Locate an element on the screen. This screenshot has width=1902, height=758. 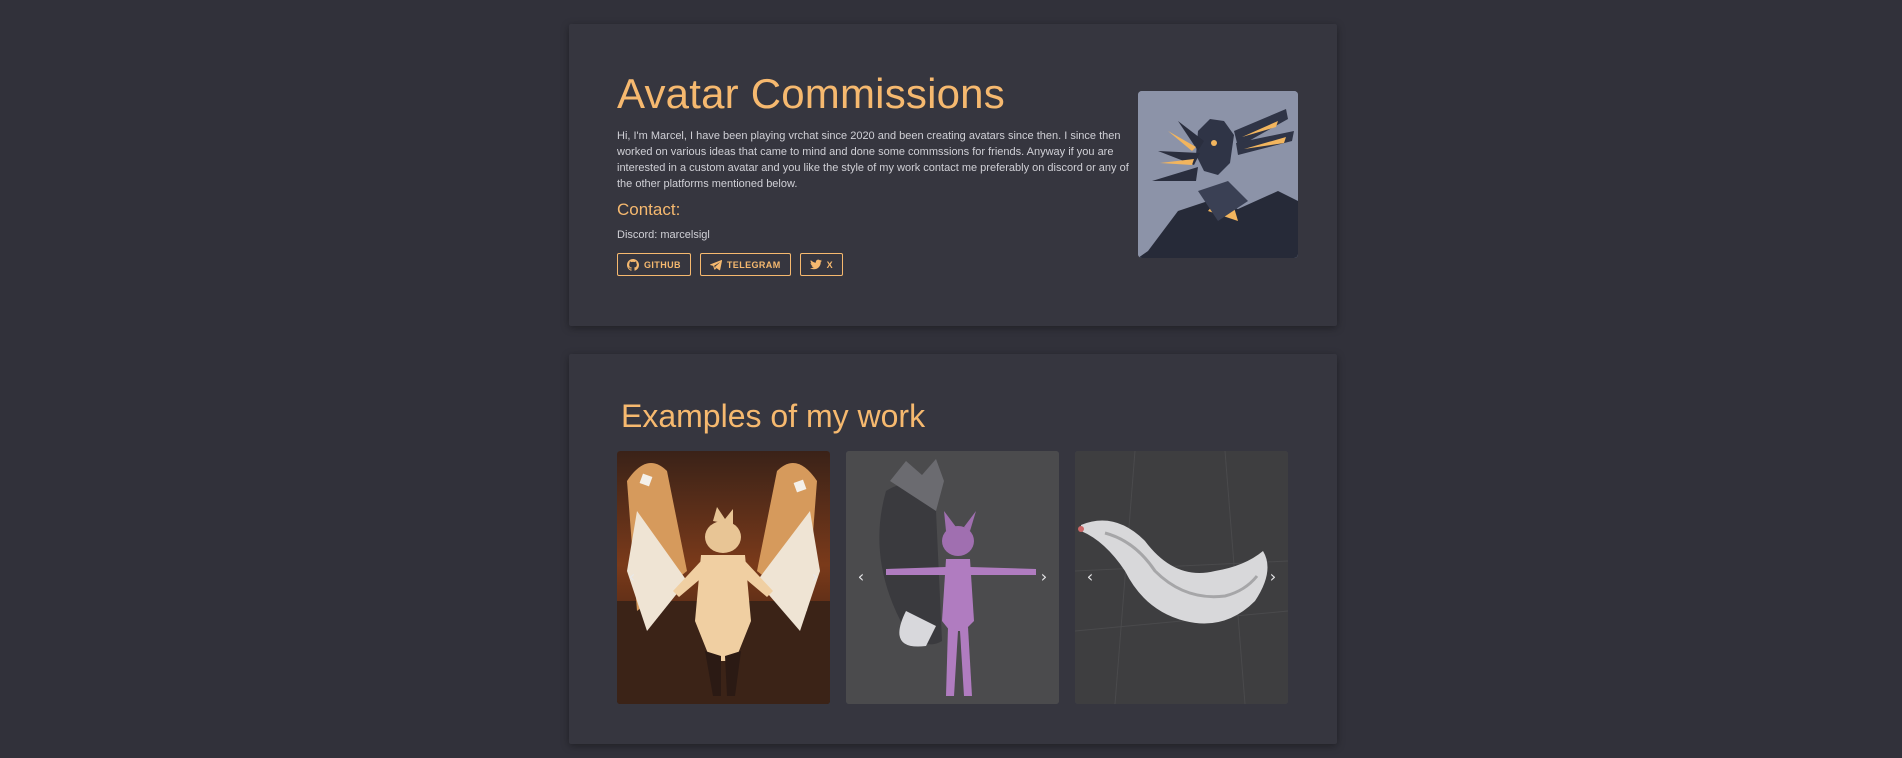
discord-label: Discord: is located at coordinates (637, 235).